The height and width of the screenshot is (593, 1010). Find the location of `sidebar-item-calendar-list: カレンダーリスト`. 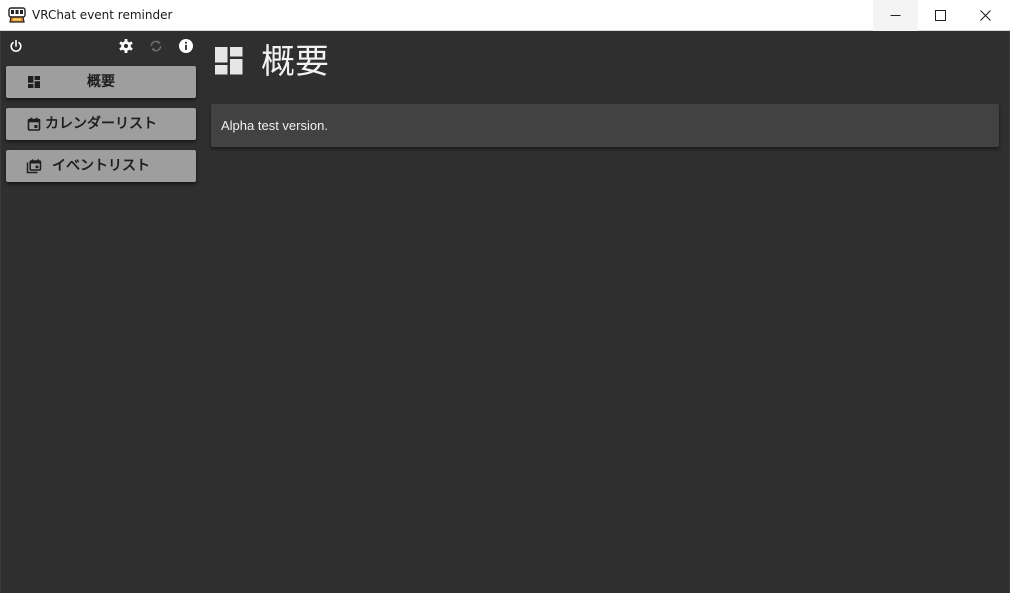

sidebar-item-calendar-list: カレンダーリスト is located at coordinates (101, 124).